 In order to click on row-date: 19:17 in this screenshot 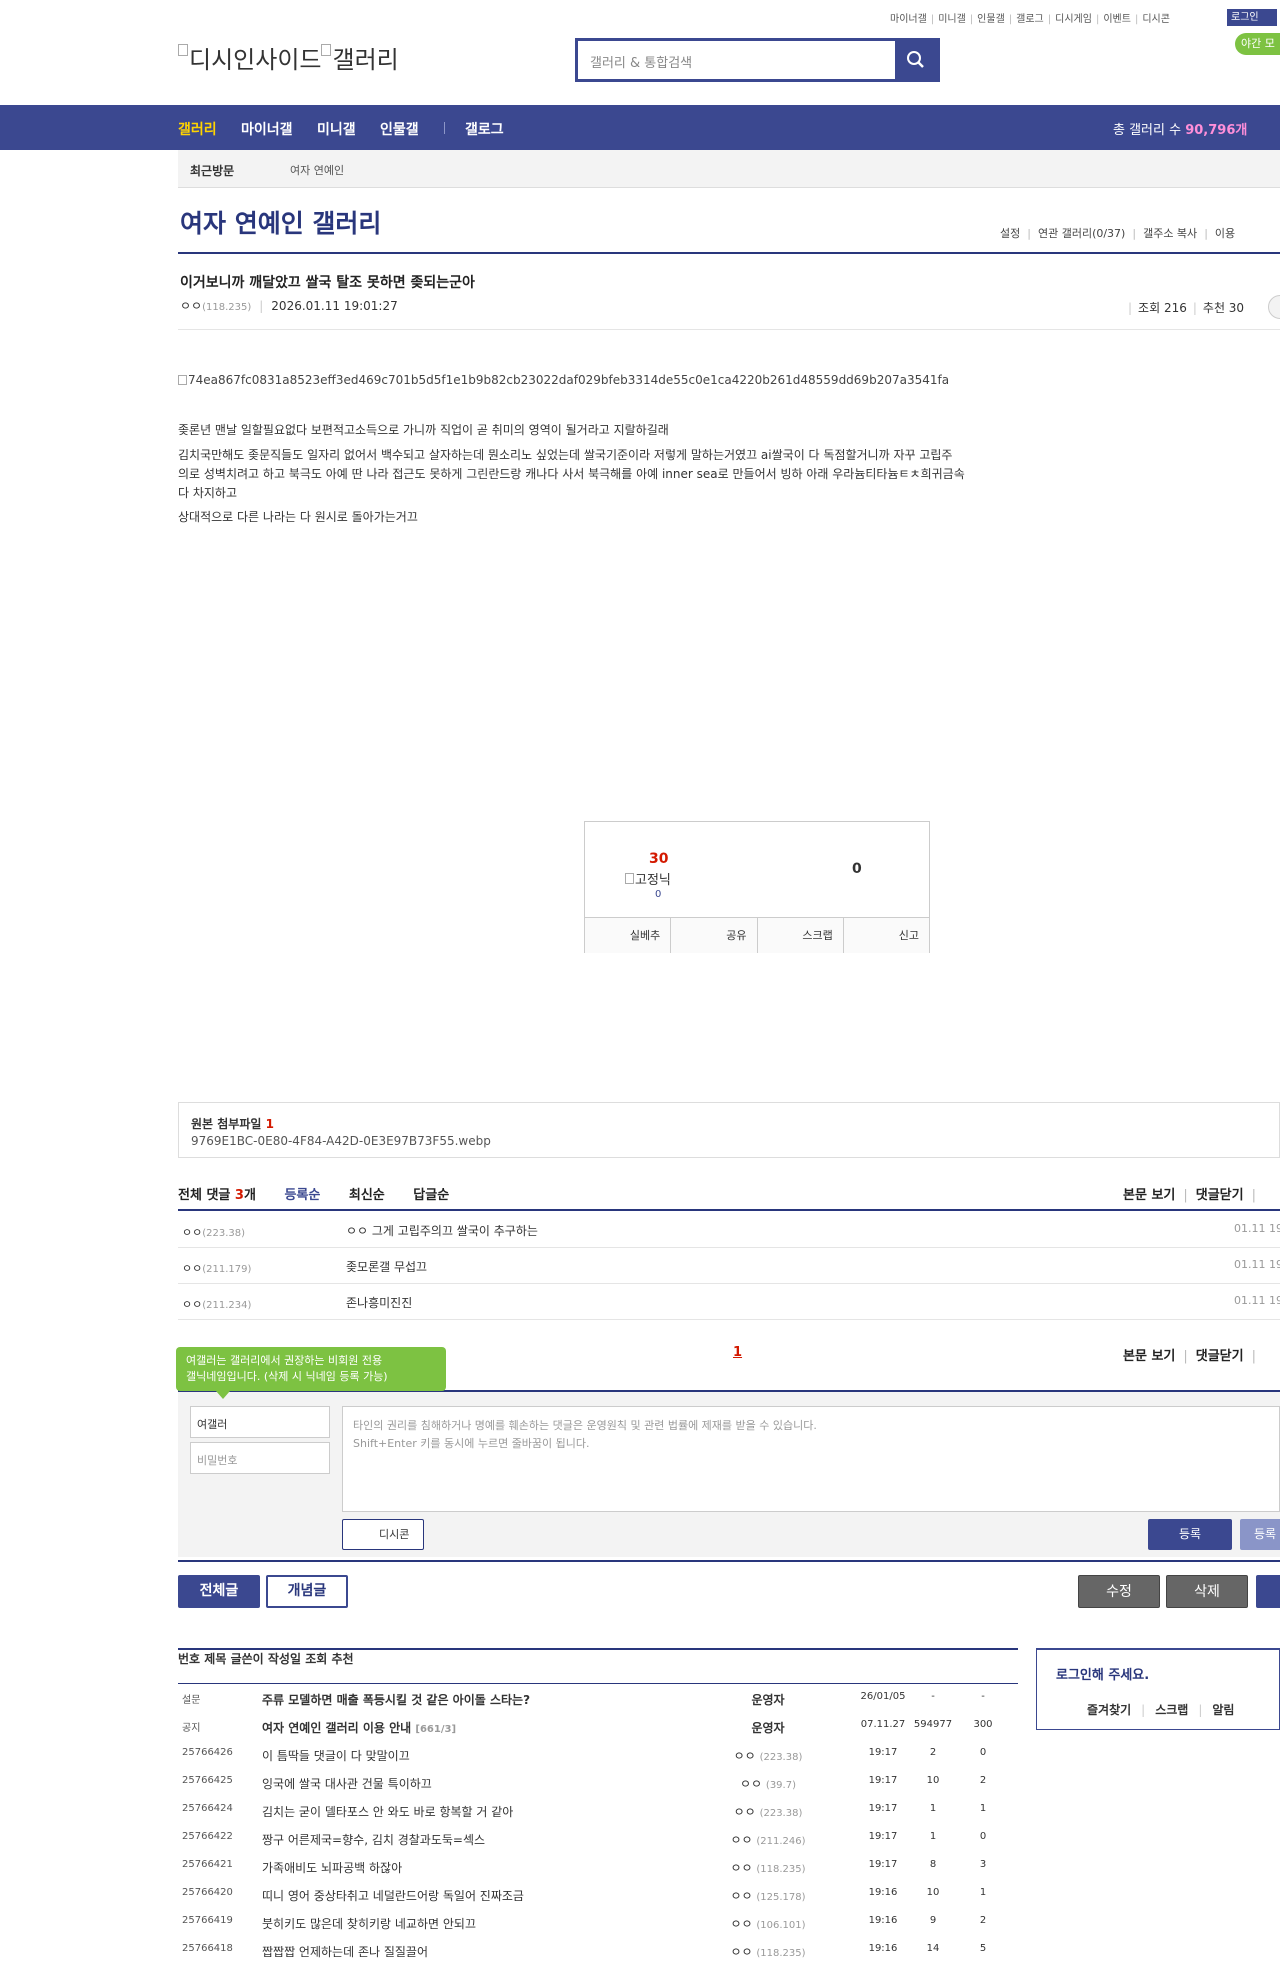, I will do `click(883, 1780)`.